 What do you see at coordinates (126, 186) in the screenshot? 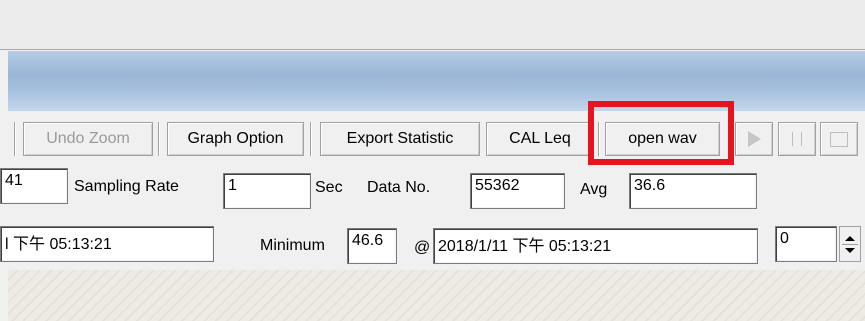
I see `sampling-rate-label: Sampling Rate` at bounding box center [126, 186].